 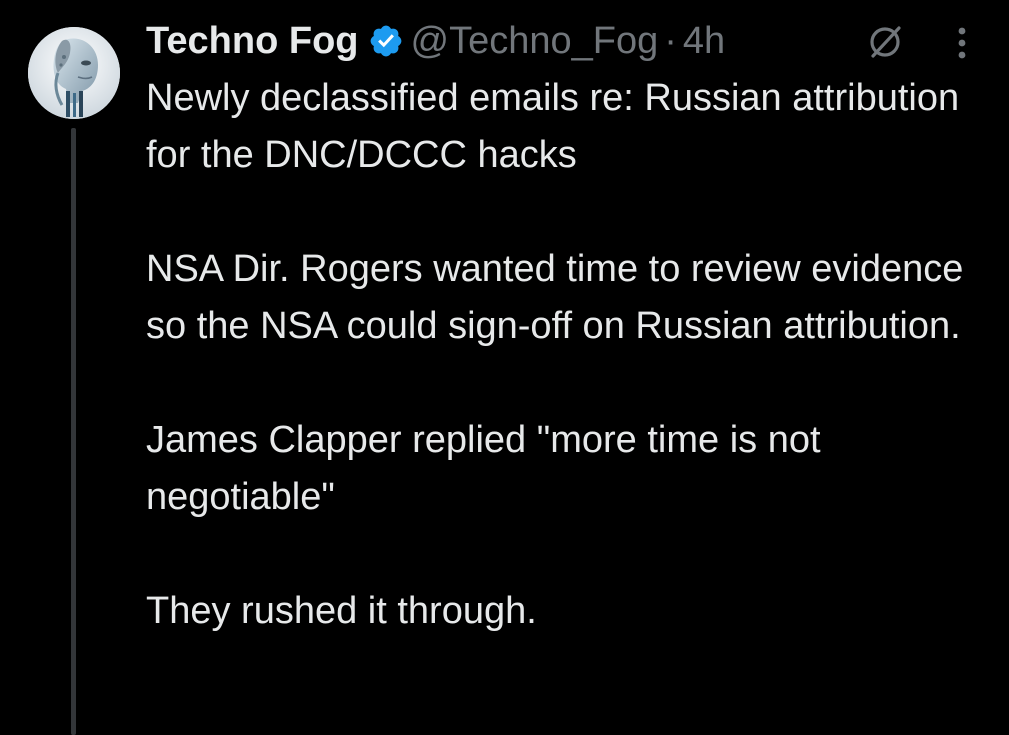 I want to click on tweet-paragraph: They rushed it through., so click(x=341, y=611).